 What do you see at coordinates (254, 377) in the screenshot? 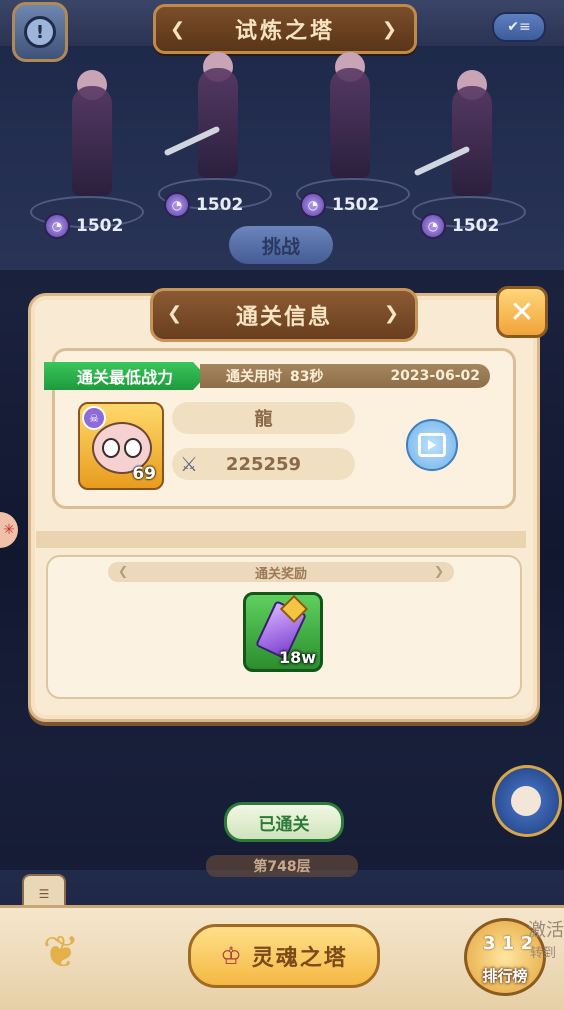
I see `clear-time-label: 通关用时` at bounding box center [254, 377].